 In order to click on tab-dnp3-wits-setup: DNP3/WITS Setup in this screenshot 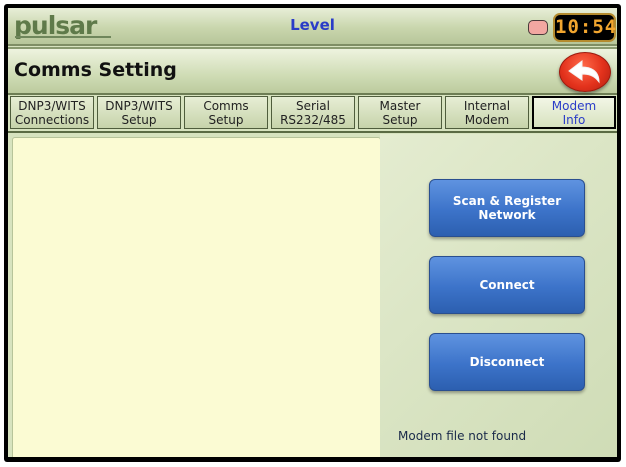, I will do `click(139, 112)`.